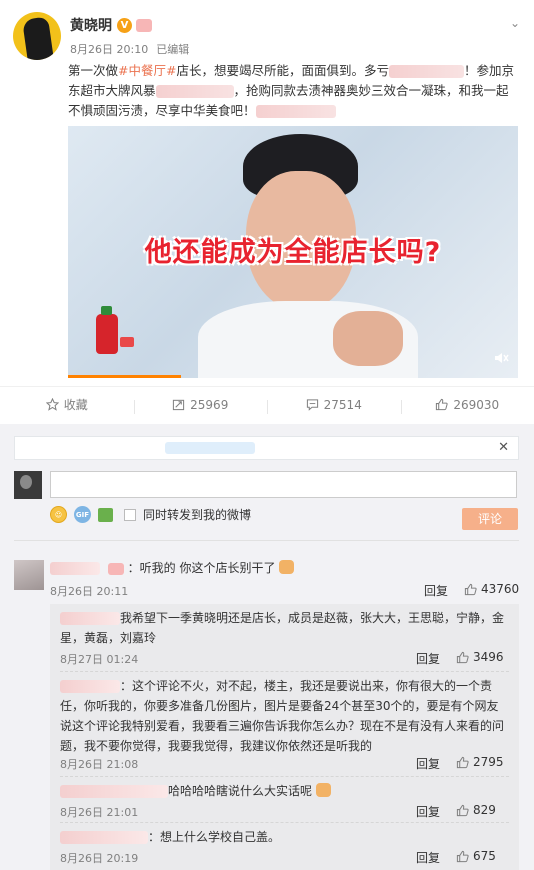  I want to click on comment-like-count: 43760, so click(500, 589).